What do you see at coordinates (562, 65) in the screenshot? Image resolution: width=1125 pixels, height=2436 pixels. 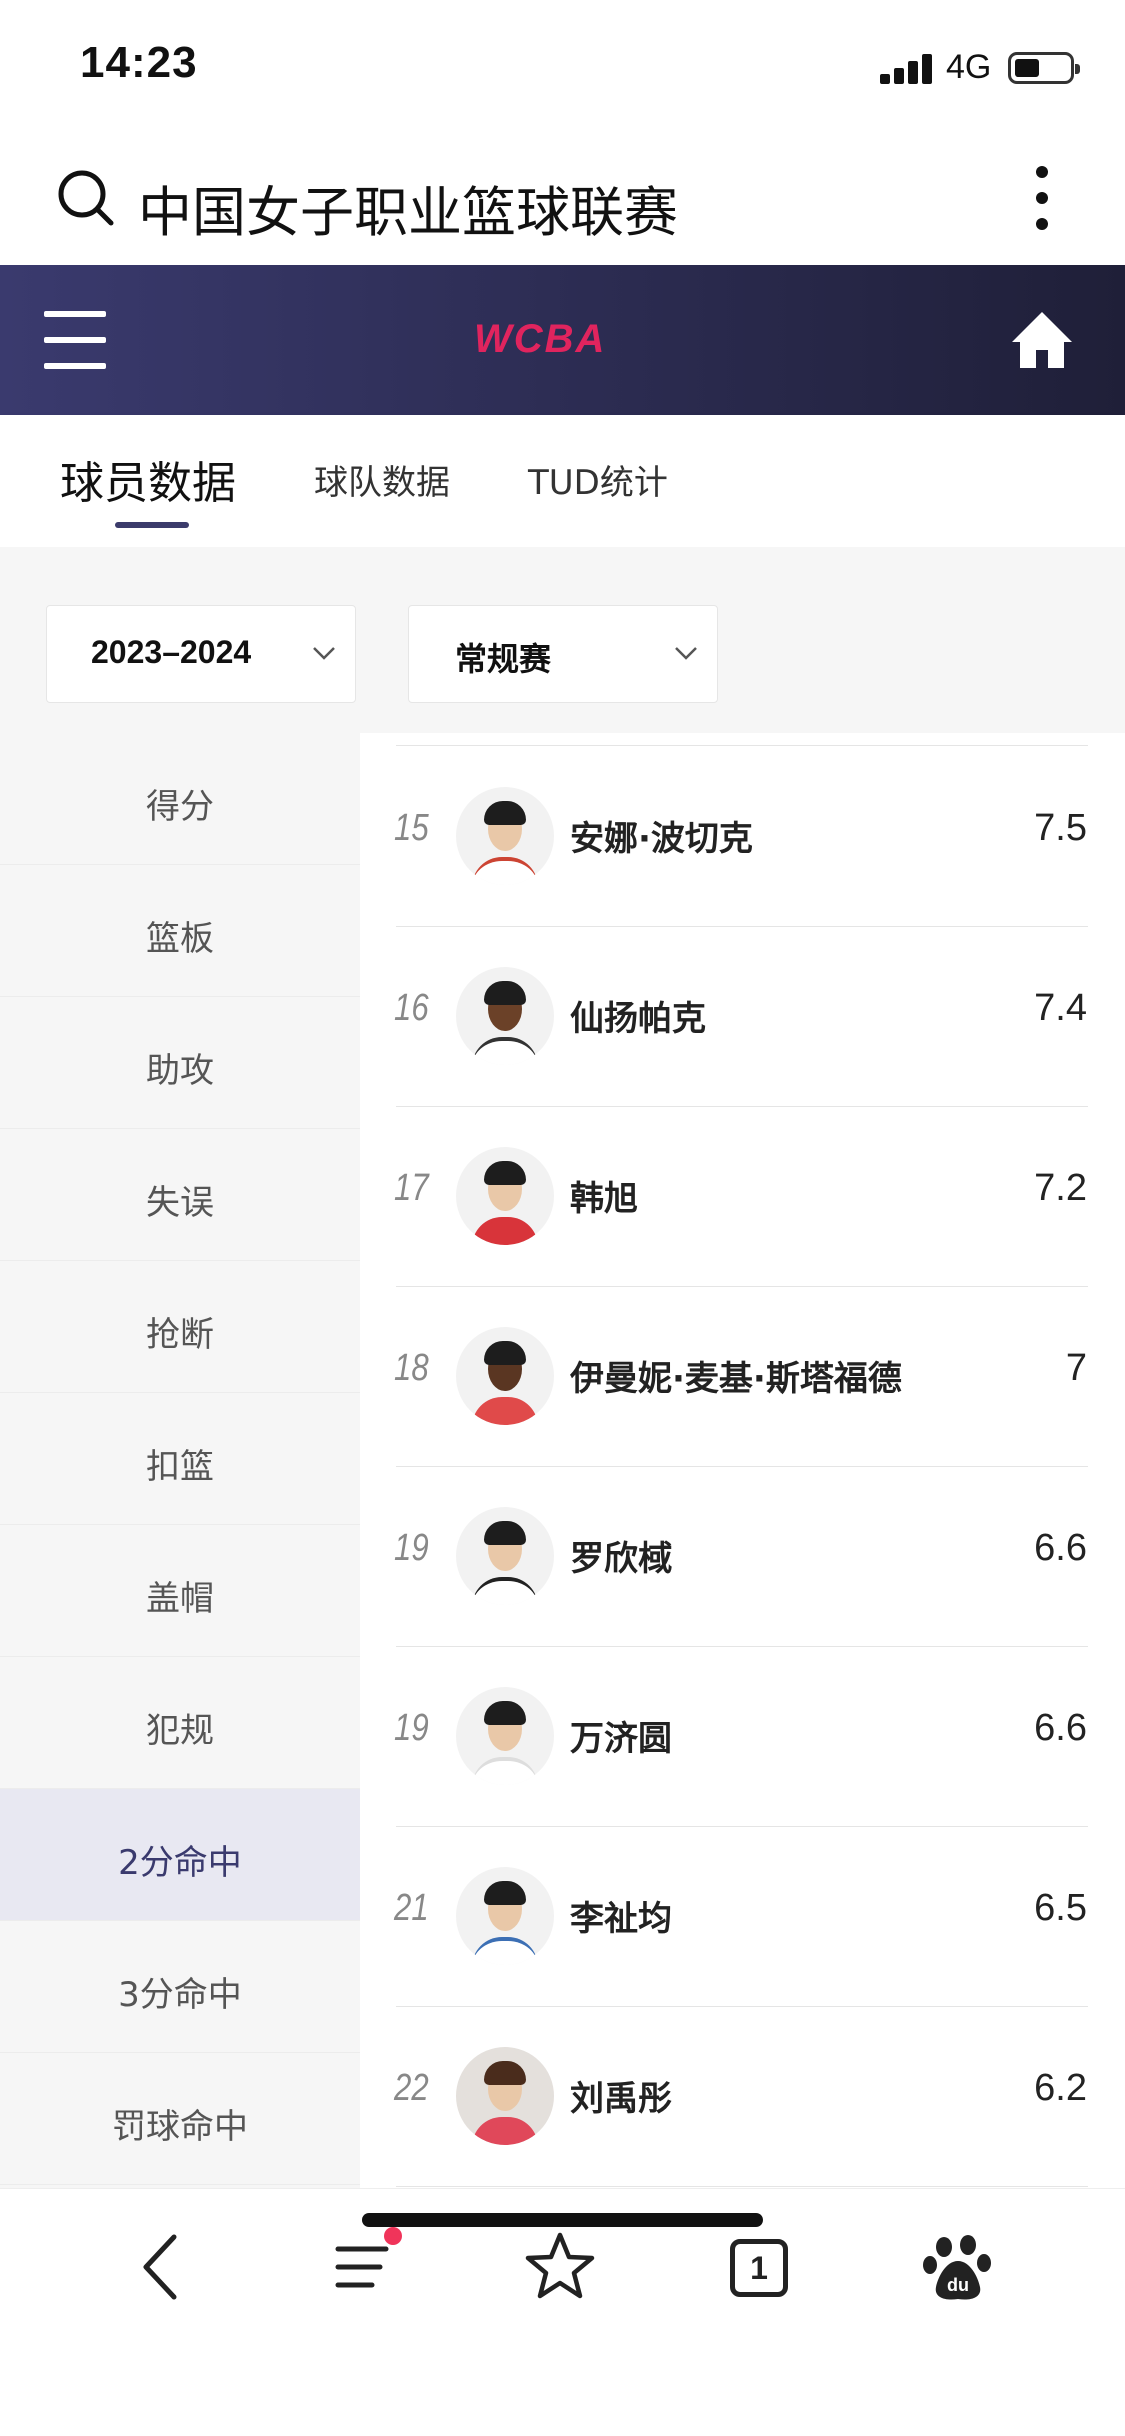 I see `status-bar: 14:23 4G` at bounding box center [562, 65].